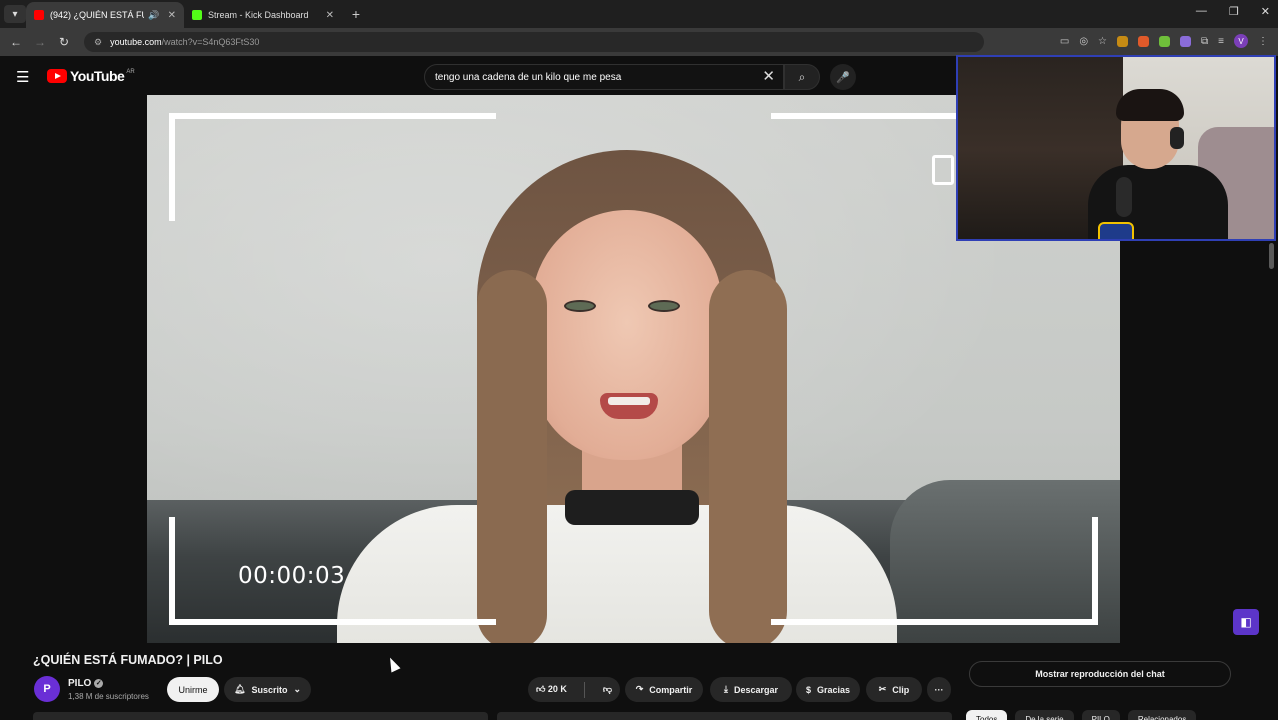 The image size is (1278, 720). What do you see at coordinates (260, 716) in the screenshot?
I see `description-box` at bounding box center [260, 716].